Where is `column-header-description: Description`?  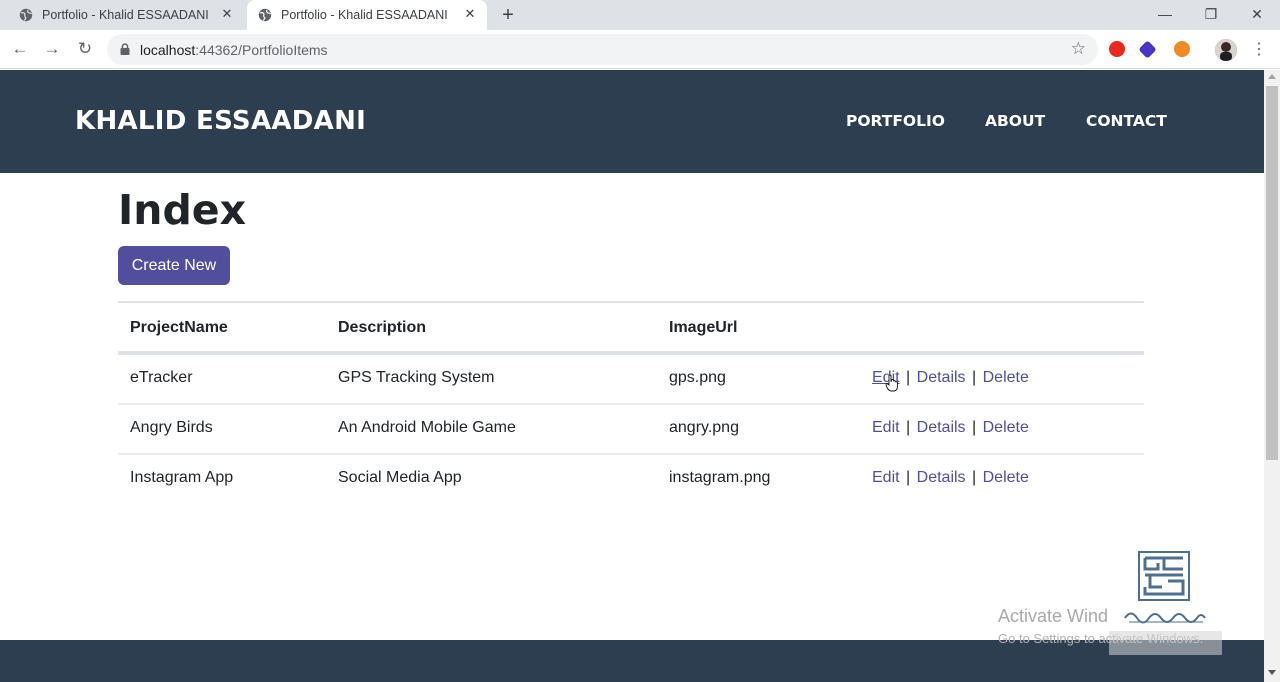 column-header-description: Description is located at coordinates (382, 327).